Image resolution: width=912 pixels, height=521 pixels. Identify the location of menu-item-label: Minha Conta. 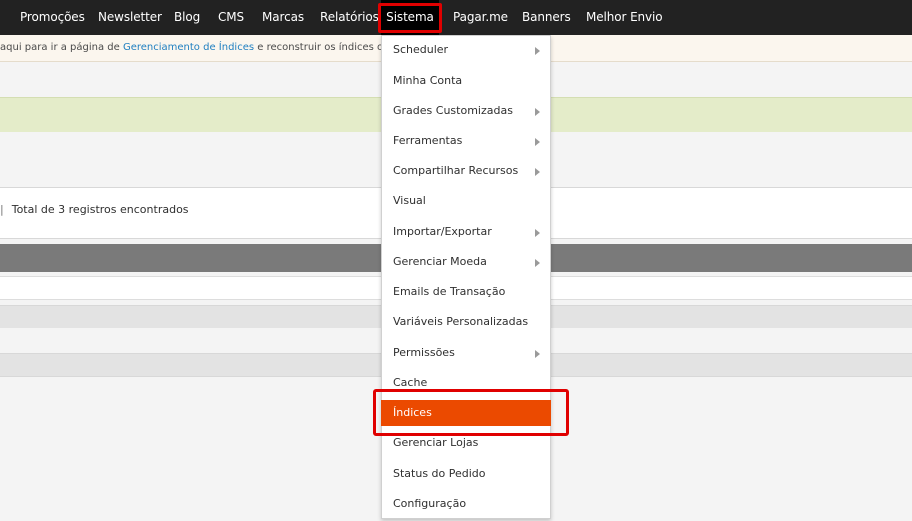
(428, 80).